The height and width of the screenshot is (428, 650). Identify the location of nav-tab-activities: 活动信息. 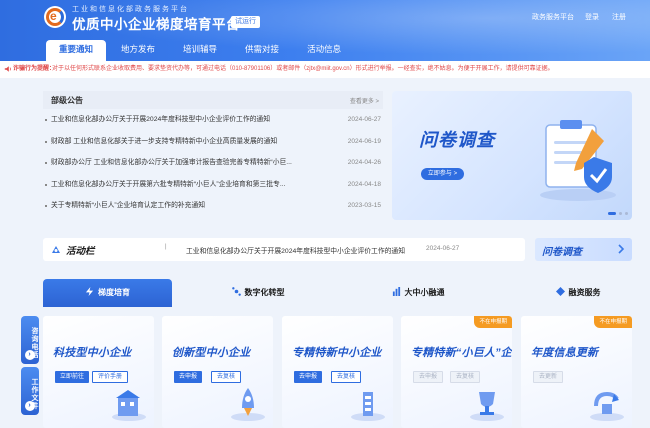
(324, 50).